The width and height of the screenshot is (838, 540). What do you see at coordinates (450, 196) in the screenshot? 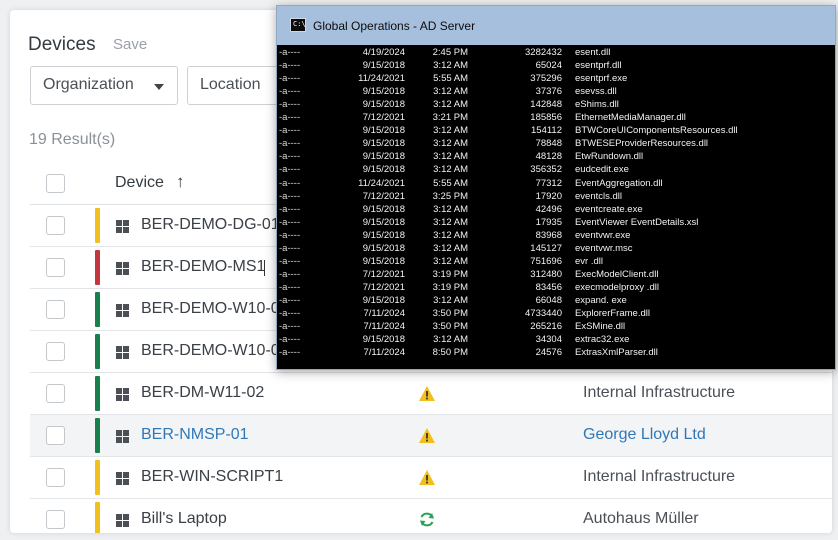
I see `file-time: 3:25 PM` at bounding box center [450, 196].